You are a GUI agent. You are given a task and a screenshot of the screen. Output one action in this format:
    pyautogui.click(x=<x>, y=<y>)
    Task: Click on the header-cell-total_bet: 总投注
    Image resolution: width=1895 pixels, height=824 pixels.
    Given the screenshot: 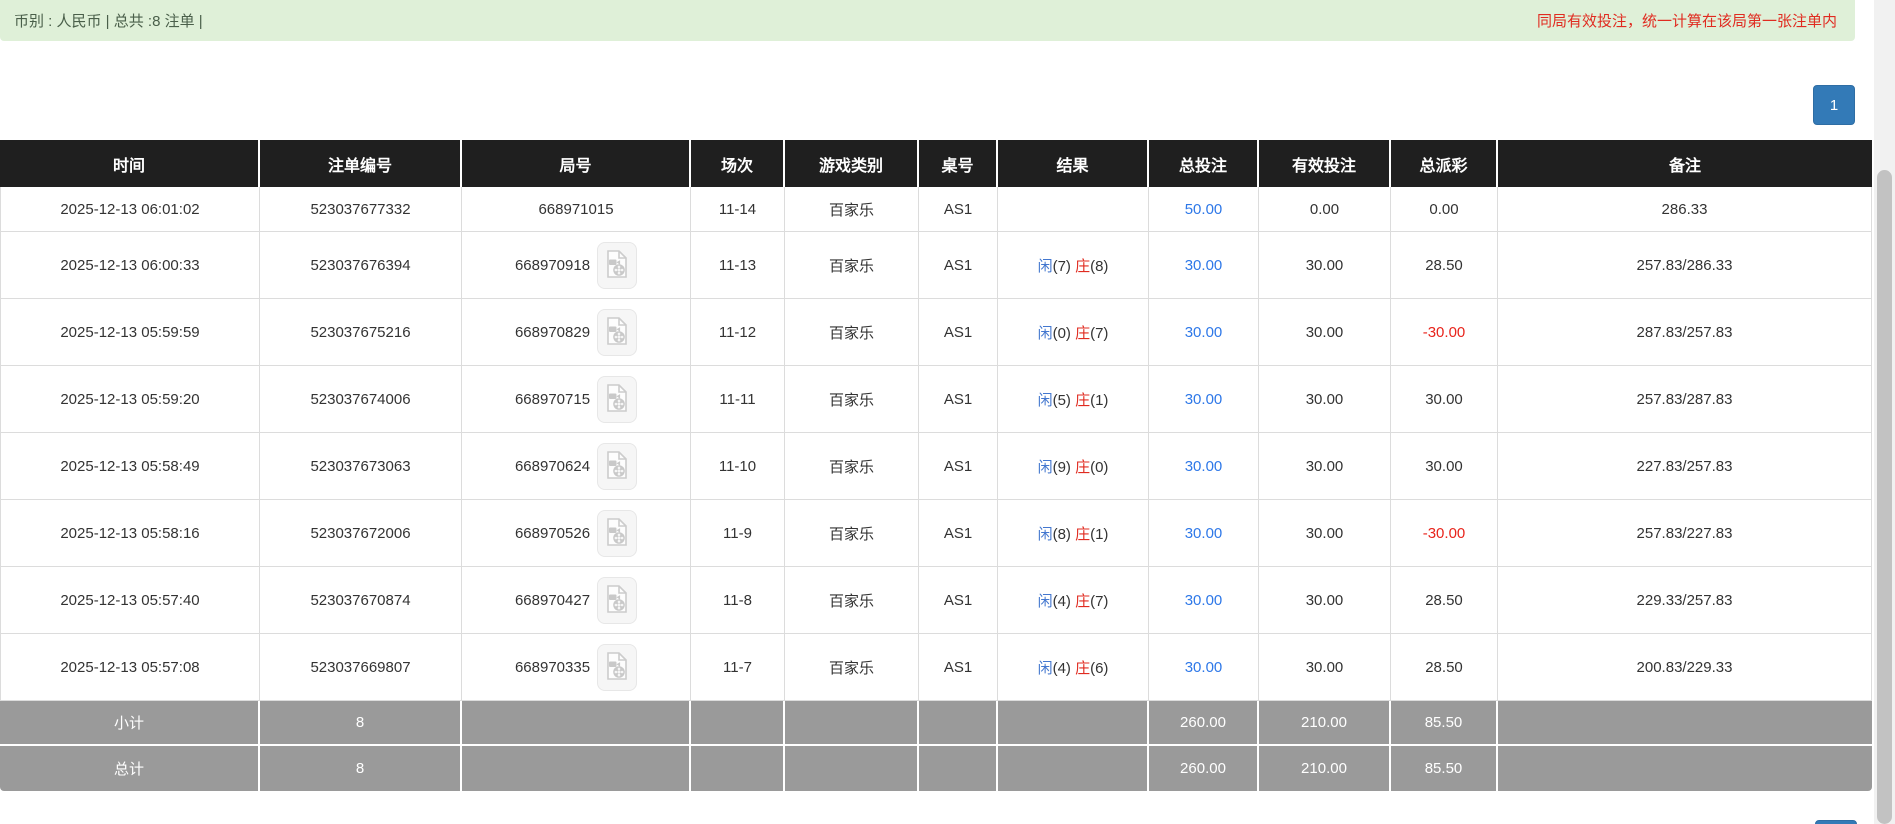 What is the action you would take?
    pyautogui.click(x=1204, y=163)
    